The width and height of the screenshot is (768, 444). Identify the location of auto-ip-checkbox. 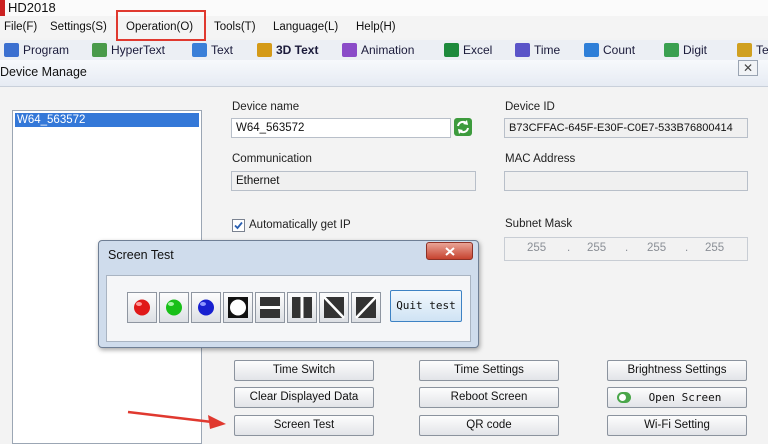
(238, 225).